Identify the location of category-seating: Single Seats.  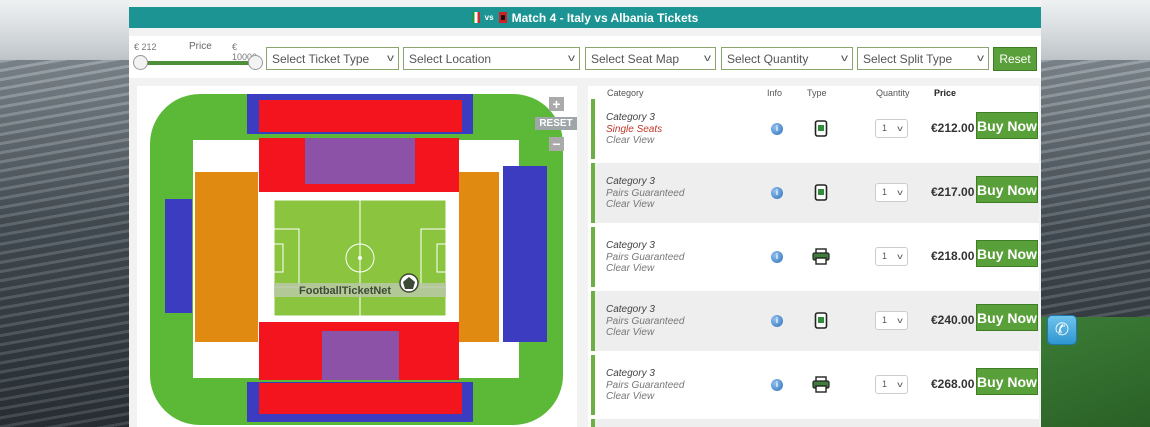
(634, 129).